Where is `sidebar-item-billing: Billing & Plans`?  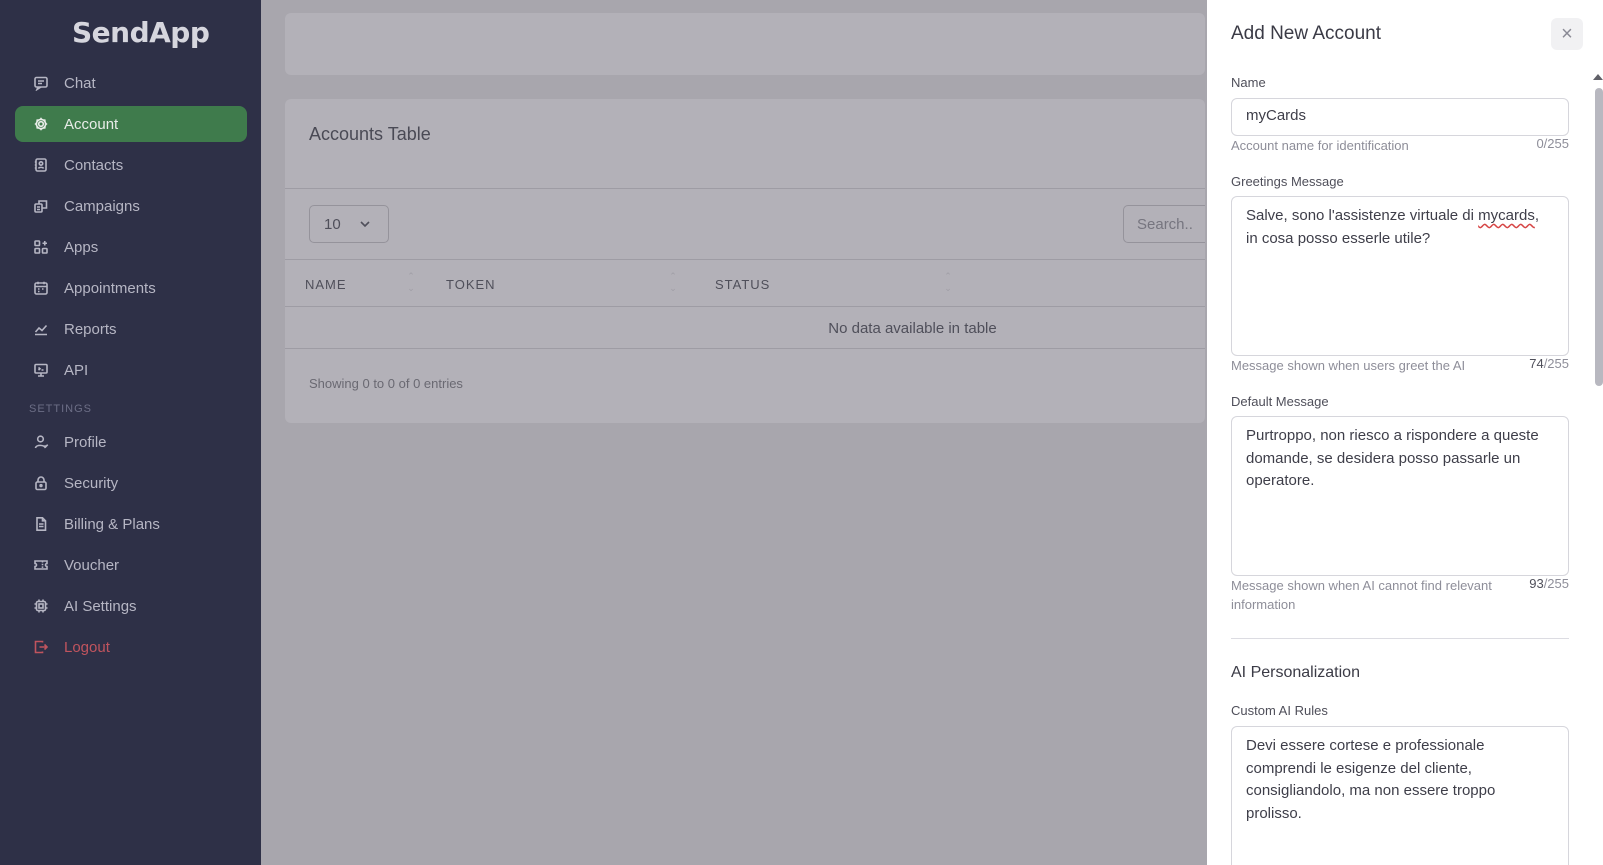 sidebar-item-billing: Billing & Plans is located at coordinates (131, 524).